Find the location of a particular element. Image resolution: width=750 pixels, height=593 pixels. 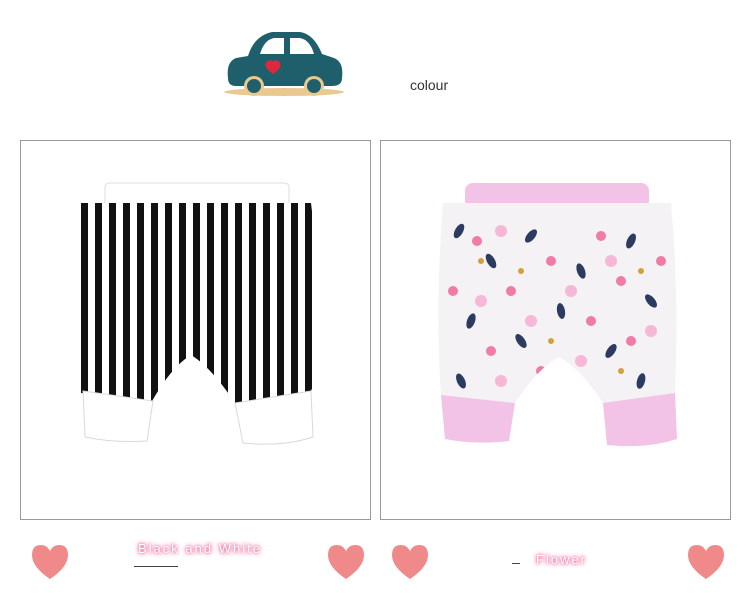

car-icon is located at coordinates (284, 64).